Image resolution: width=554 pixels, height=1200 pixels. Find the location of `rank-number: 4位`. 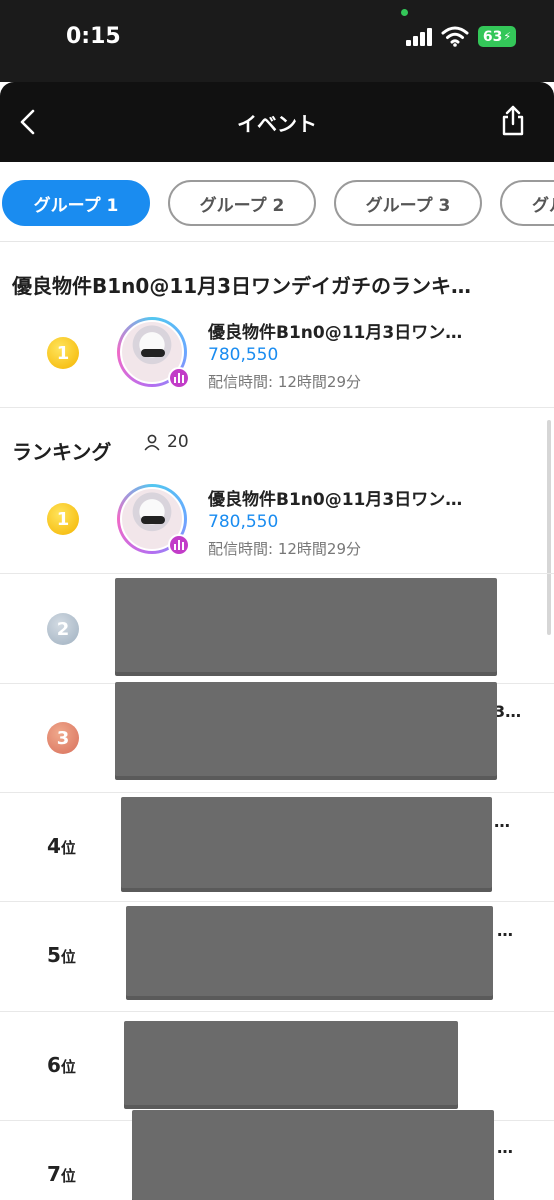

rank-number: 4位 is located at coordinates (61, 846).